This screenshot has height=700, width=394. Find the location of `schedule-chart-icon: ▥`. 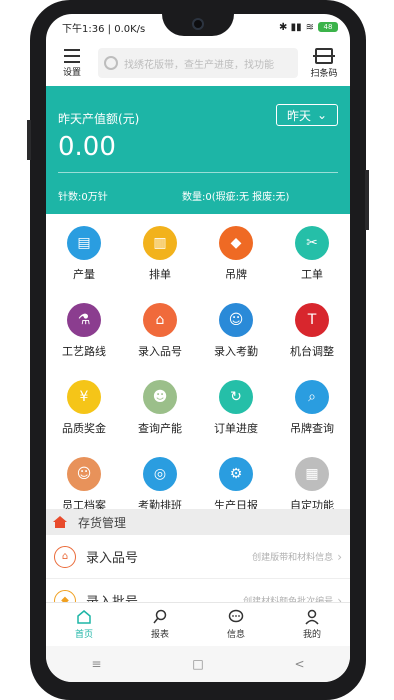

schedule-chart-icon: ▥ is located at coordinates (160, 243).